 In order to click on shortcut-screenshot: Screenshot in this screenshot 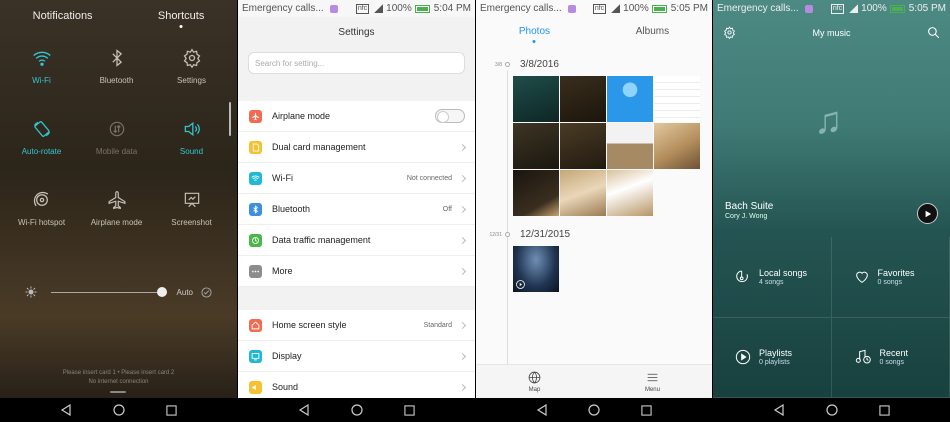, I will do `click(191, 212)`.